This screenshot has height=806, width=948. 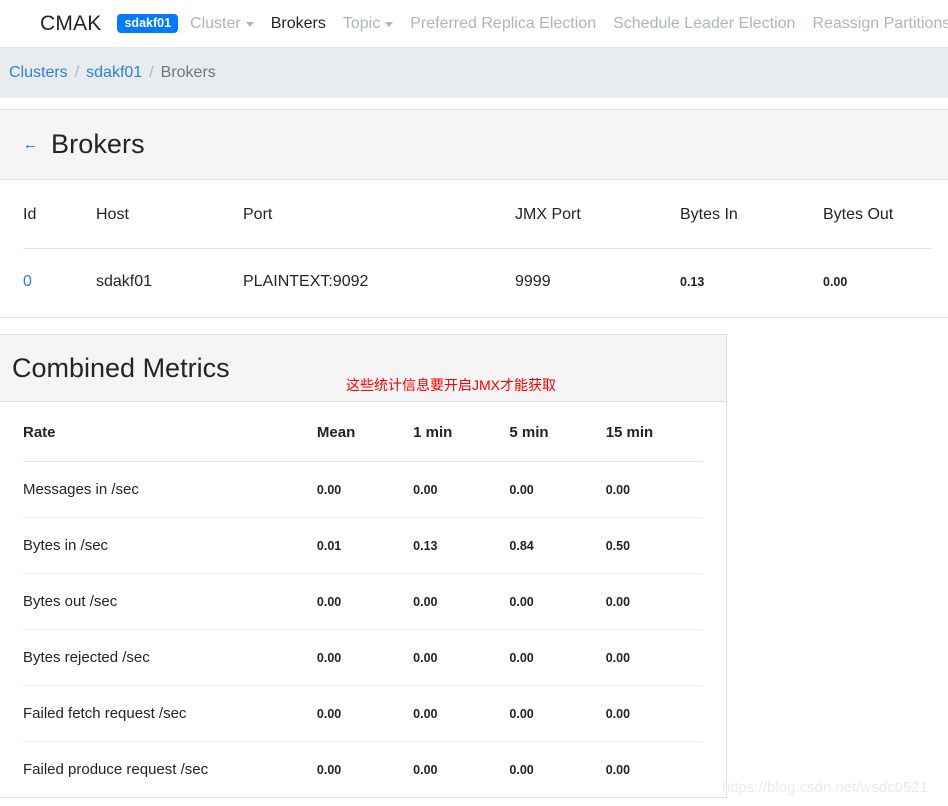 What do you see at coordinates (170, 657) in the screenshot?
I see `metric-rate-label: Bytes rejected /sec` at bounding box center [170, 657].